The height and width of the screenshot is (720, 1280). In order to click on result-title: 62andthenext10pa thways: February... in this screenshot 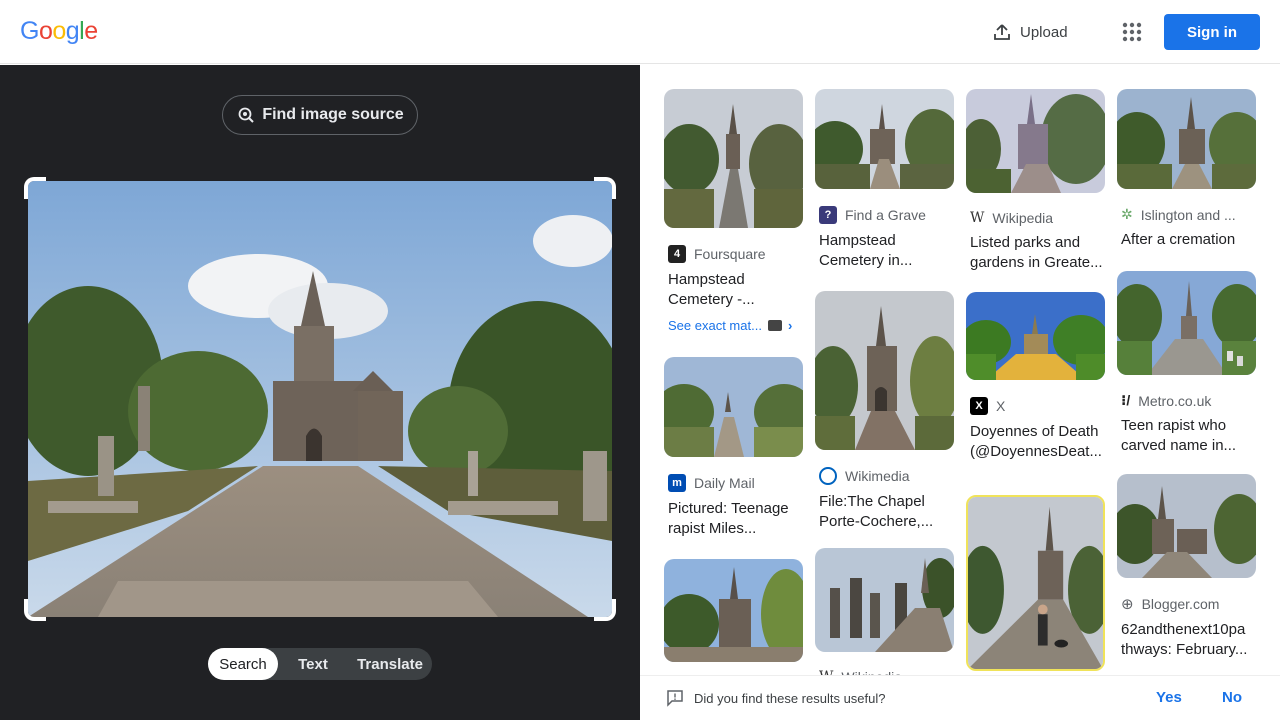, I will do `click(1186, 640)`.